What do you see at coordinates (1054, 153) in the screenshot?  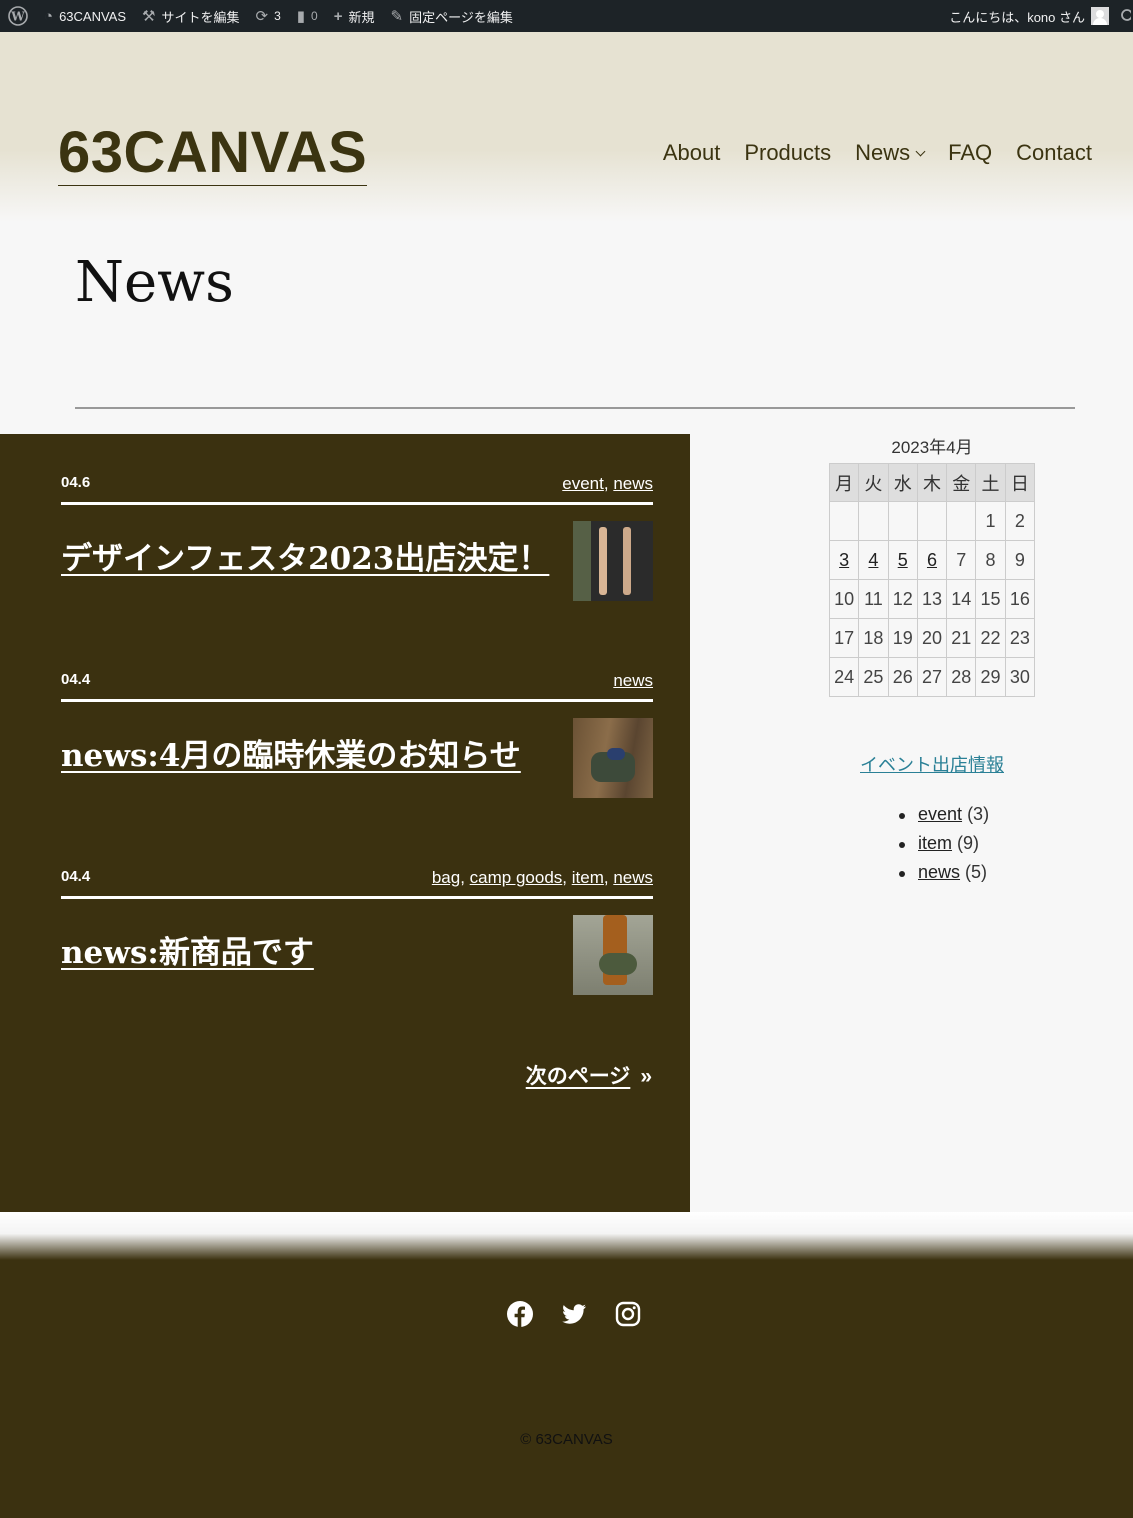 I see `nav-item-contact: Contact` at bounding box center [1054, 153].